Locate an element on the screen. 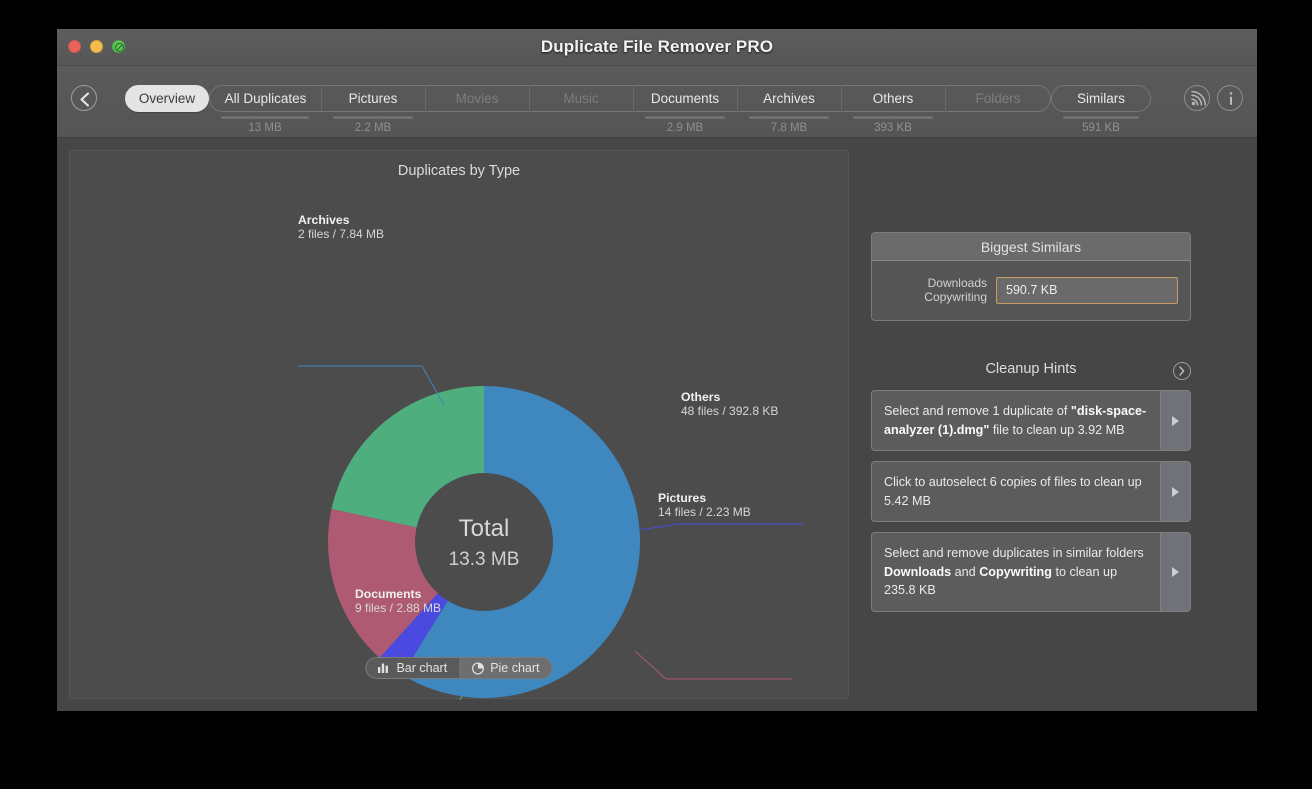 Image resolution: width=1312 pixels, height=789 pixels. bar-chart-toggle: Bar chart is located at coordinates (412, 668).